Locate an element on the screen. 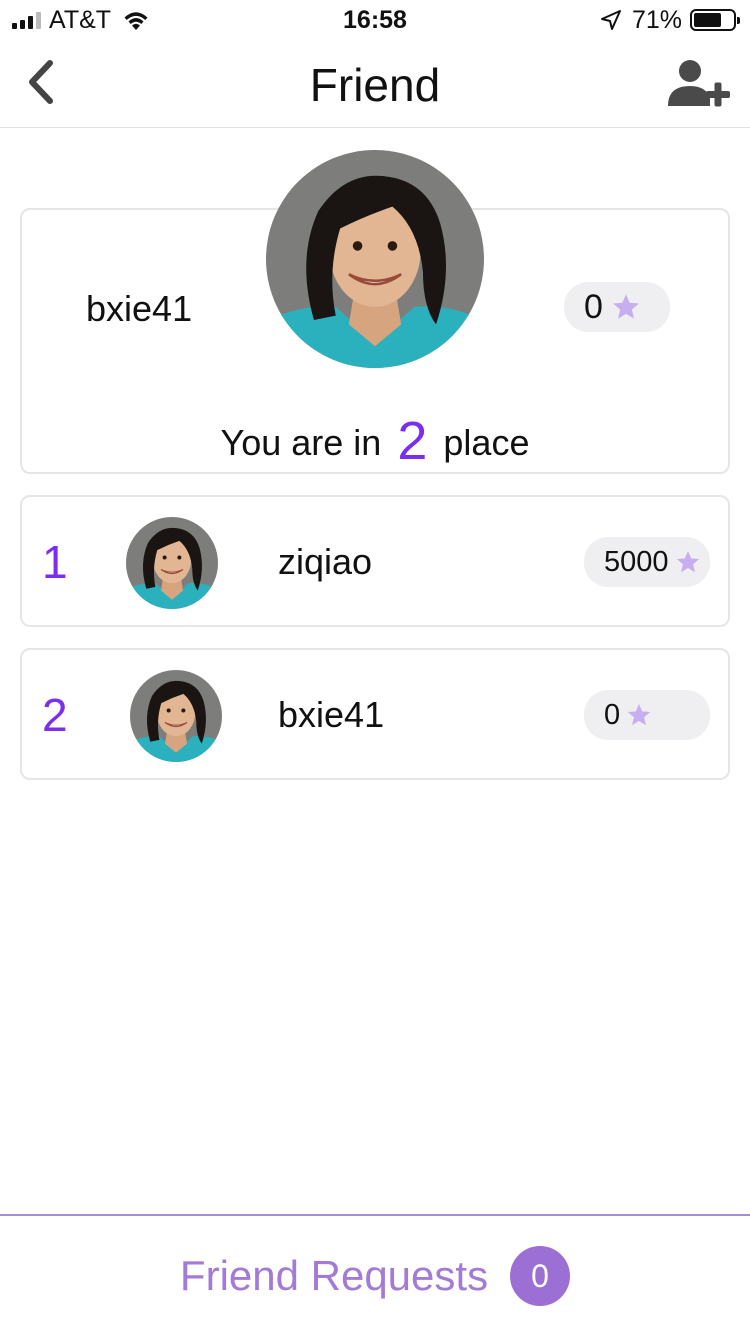 This screenshot has width=750, height=1334. my-avatar is located at coordinates (375, 259).